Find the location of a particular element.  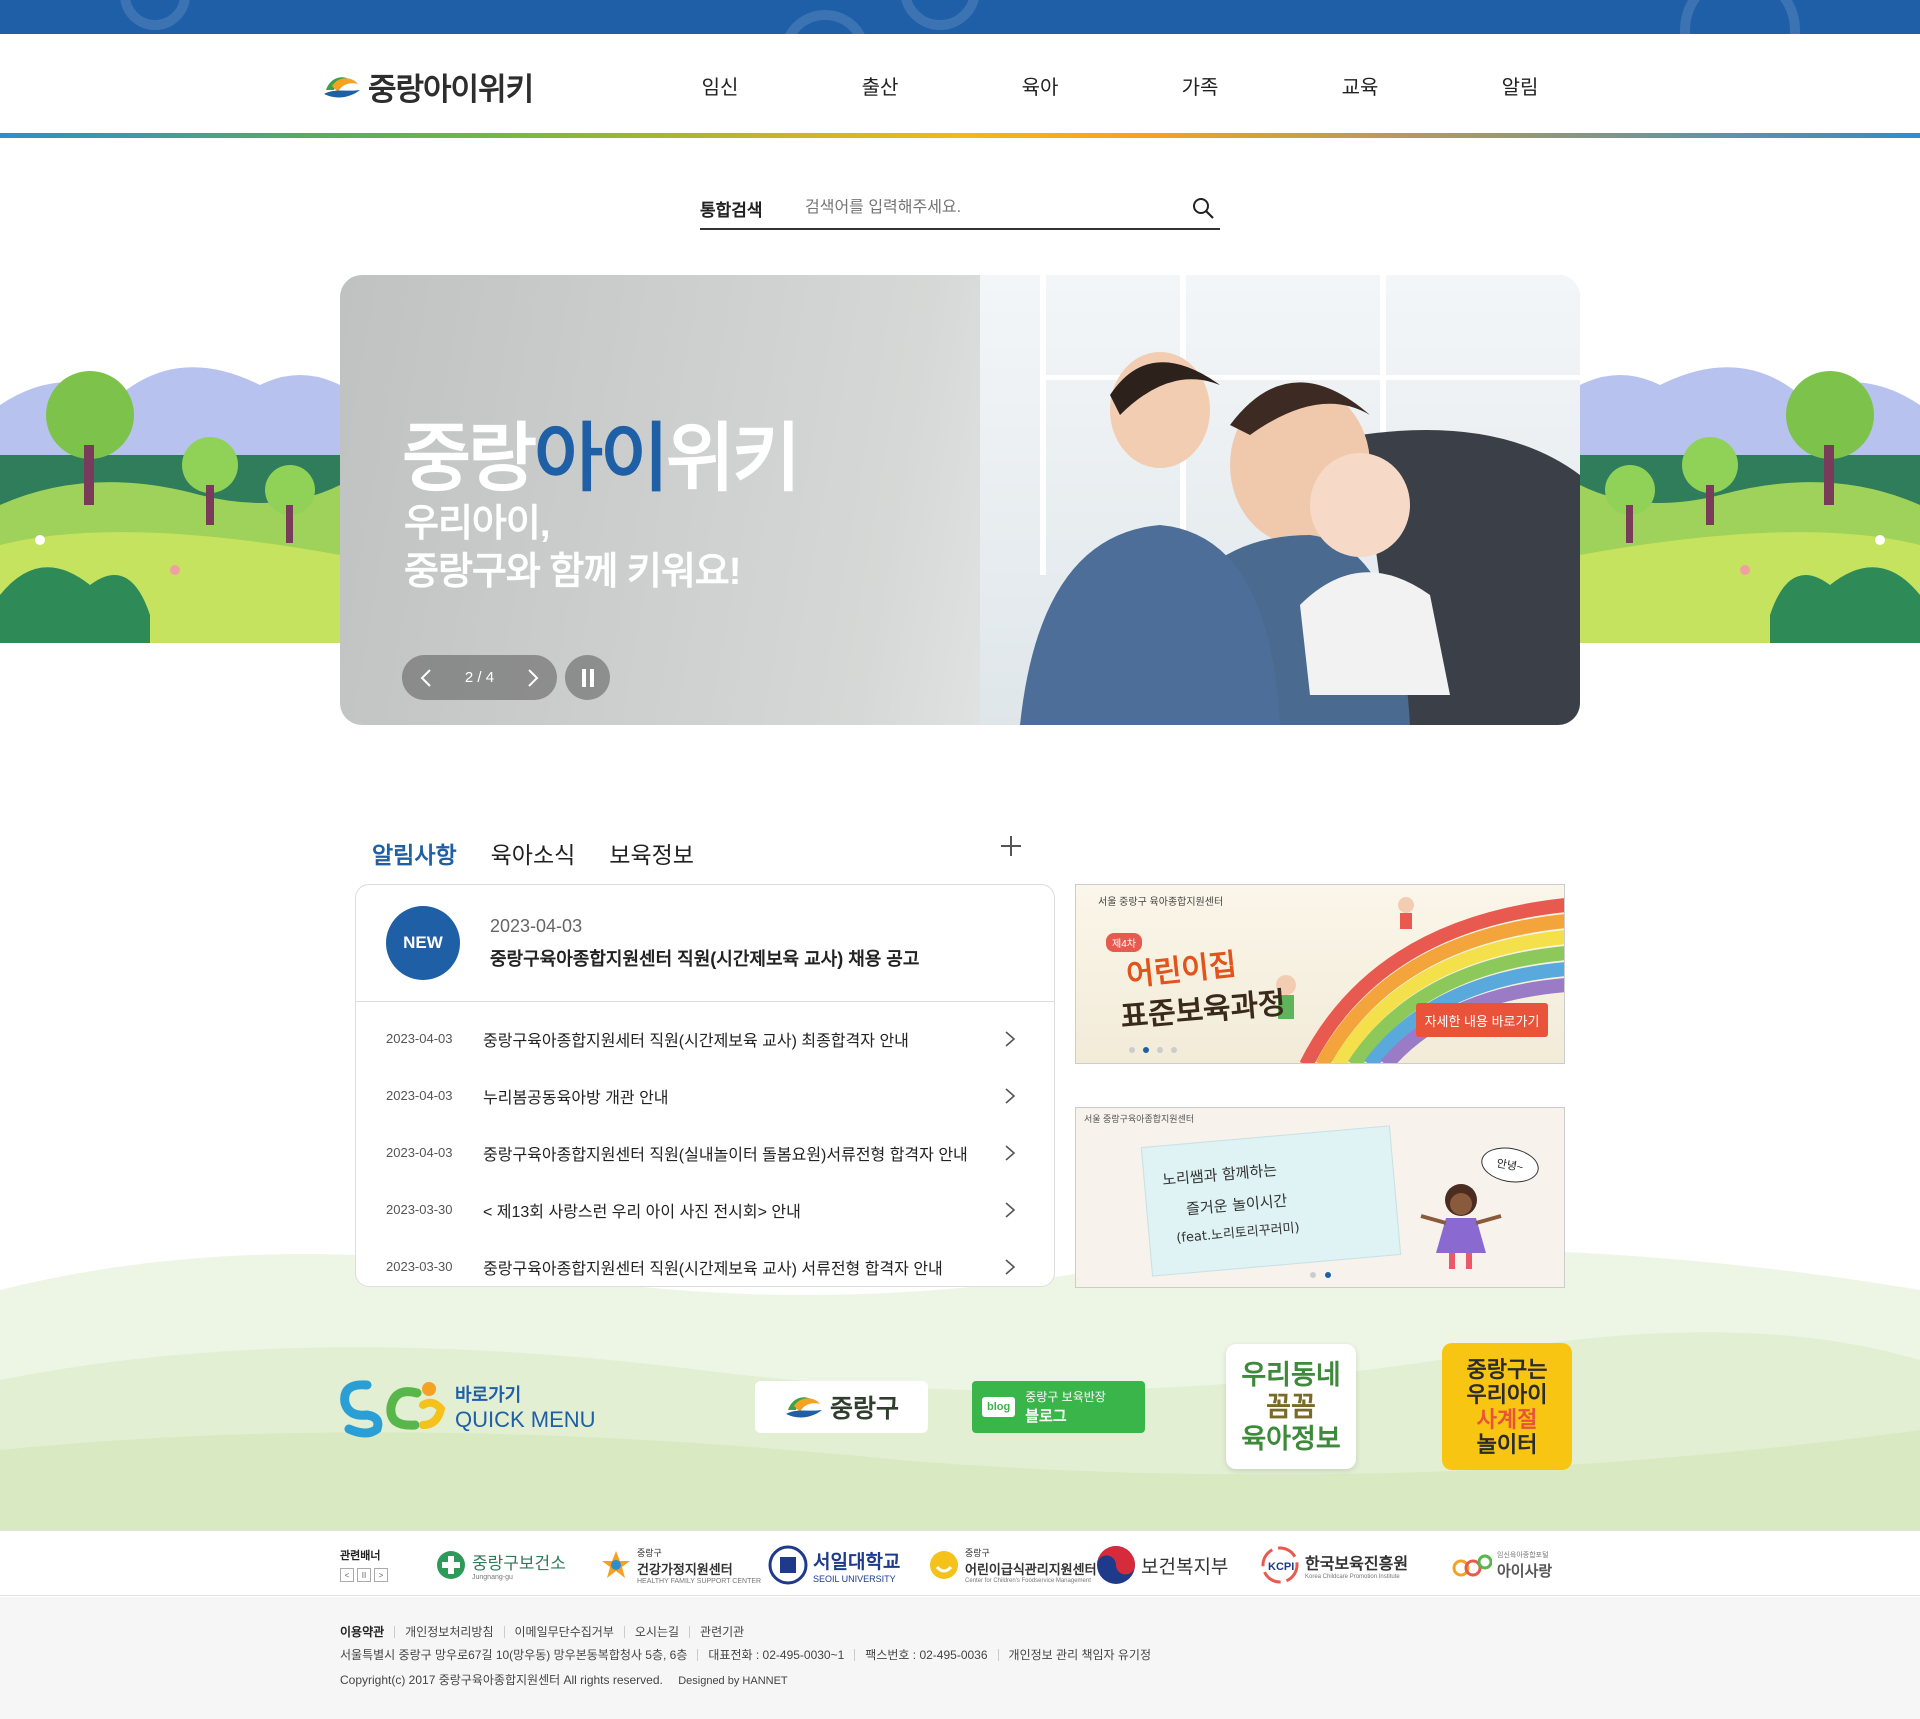

family-center-logo-icon is located at coordinates (616, 1564).